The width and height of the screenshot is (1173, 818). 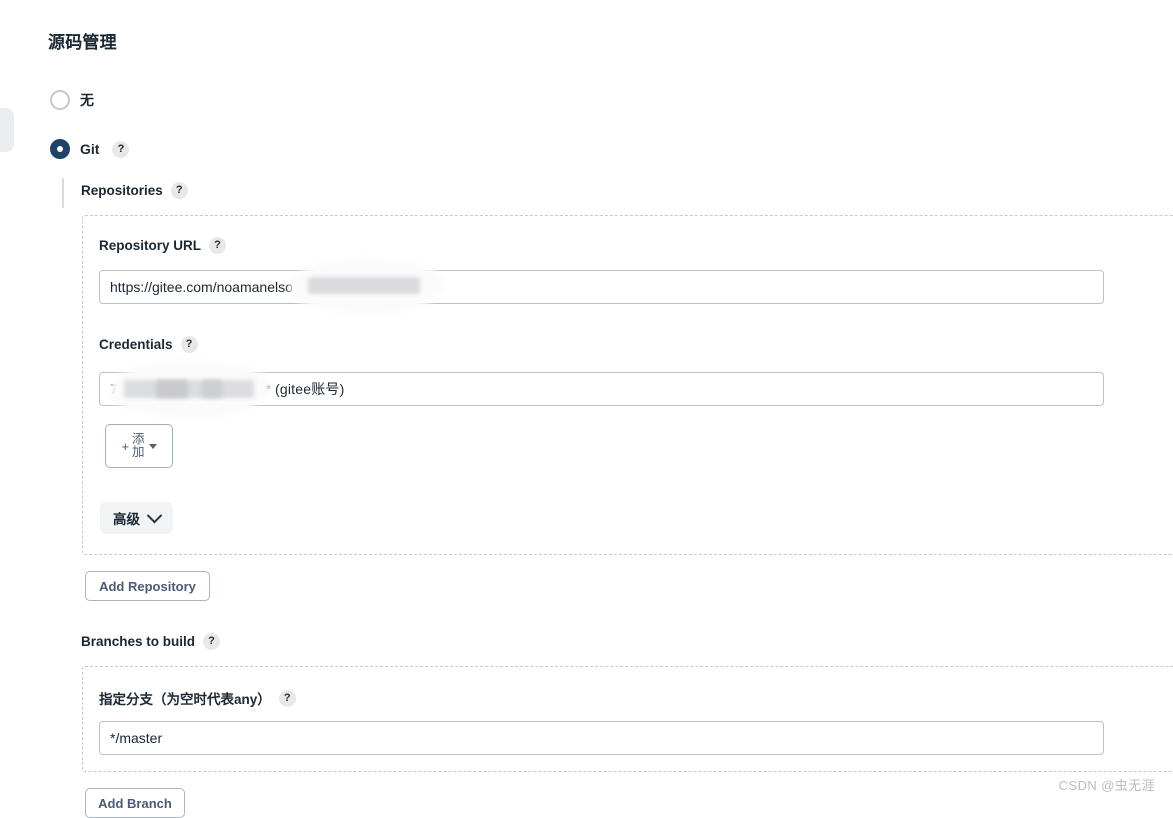 I want to click on radio-git-label: Git, so click(x=90, y=149).